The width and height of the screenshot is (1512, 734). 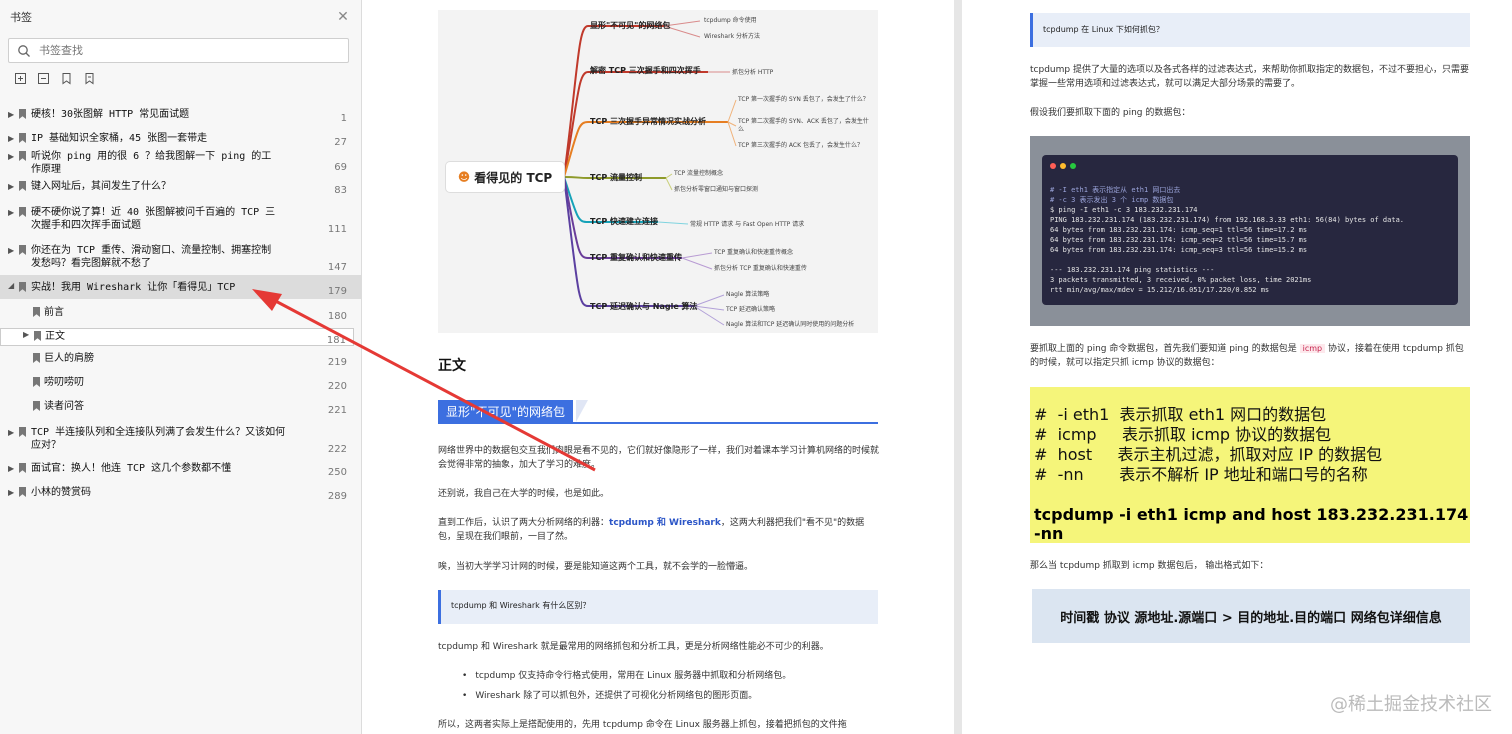 What do you see at coordinates (337, 496) in the screenshot?
I see `bookmark-page: 289` at bounding box center [337, 496].